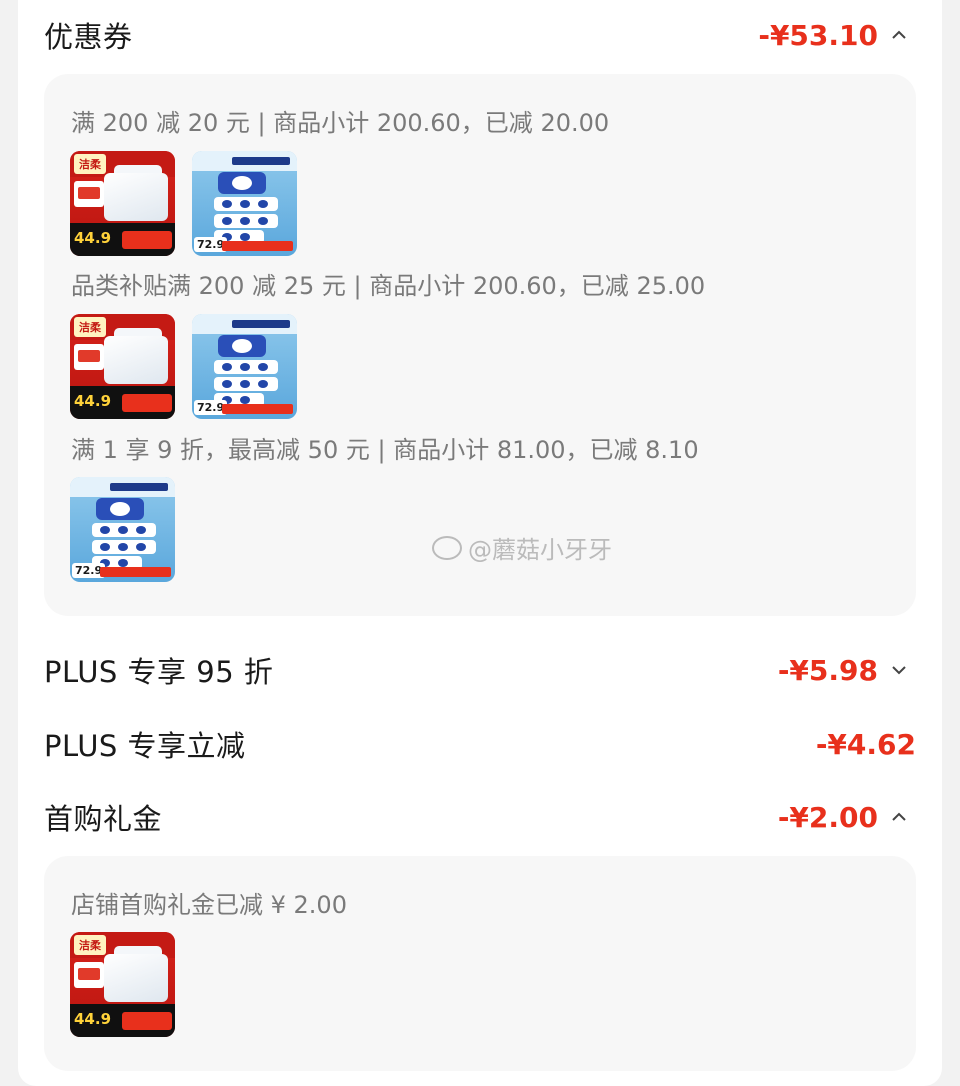 The height and width of the screenshot is (1086, 960). I want to click on coupon-rule-text: 满 1 享 9 折，最高减 50 元 | 商品小计 81.00，已减 8.10, so click(385, 450).